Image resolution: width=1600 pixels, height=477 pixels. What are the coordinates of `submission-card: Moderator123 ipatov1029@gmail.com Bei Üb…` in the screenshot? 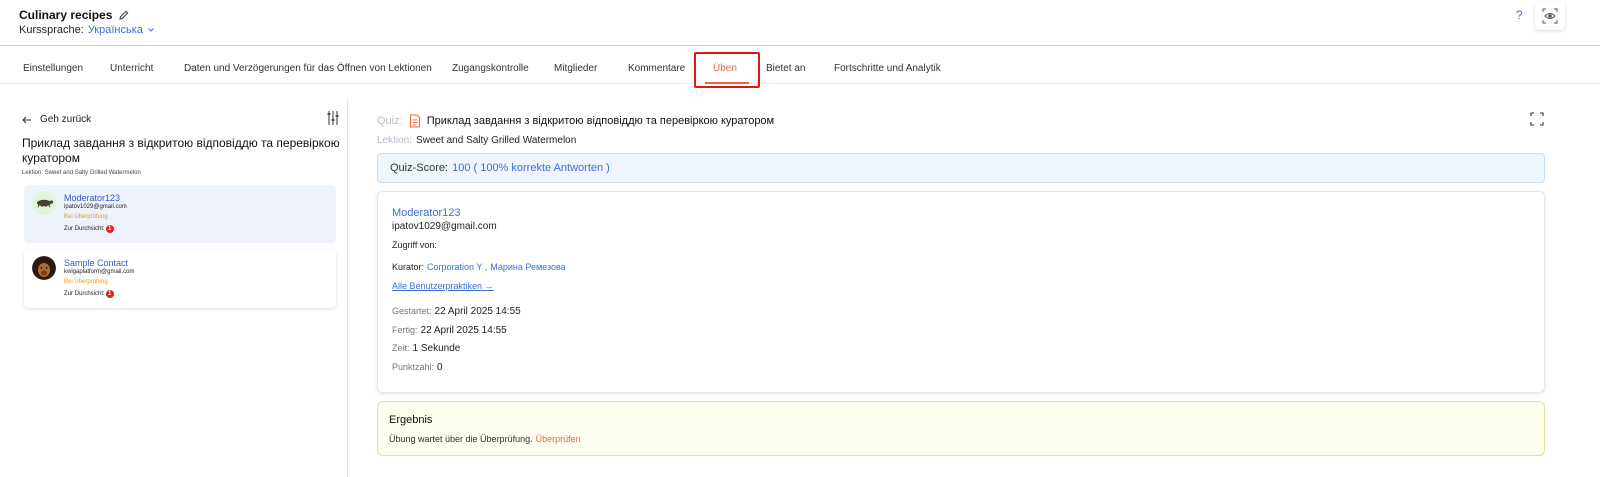 It's located at (180, 214).